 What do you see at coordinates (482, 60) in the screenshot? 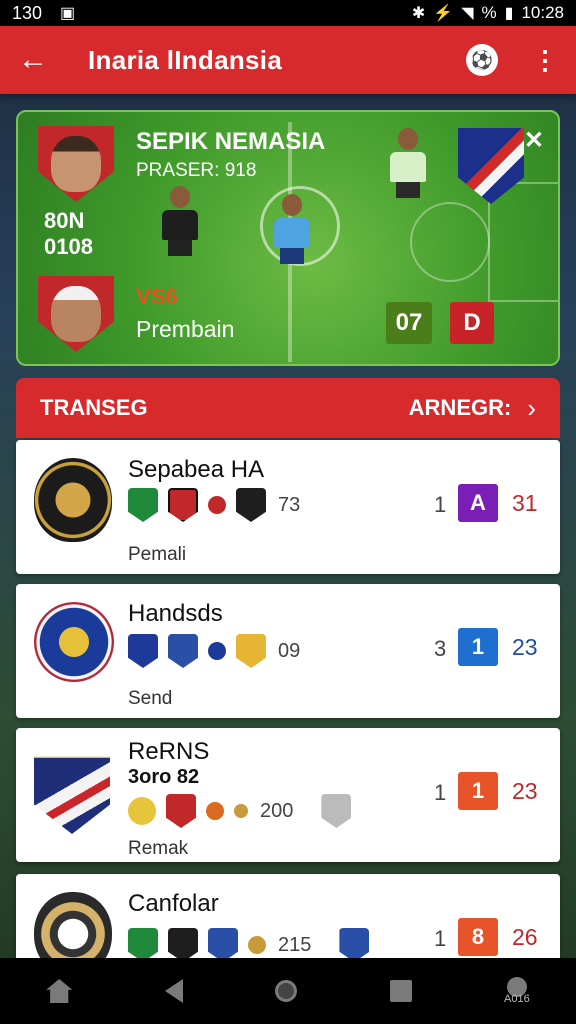
I see `player-profile-icon: ⚽` at bounding box center [482, 60].